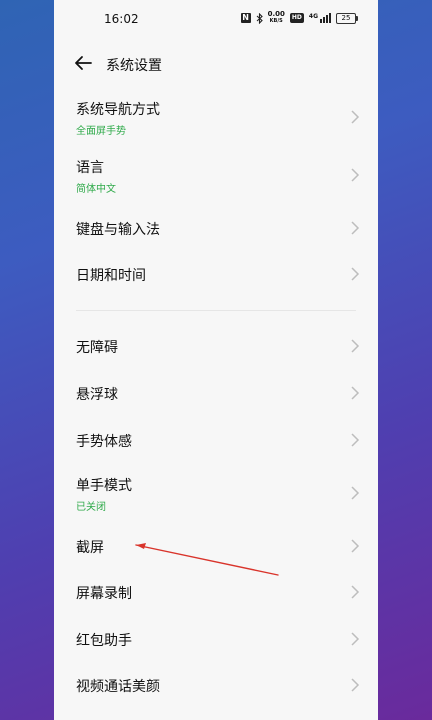 The height and width of the screenshot is (720, 432). Describe the element at coordinates (104, 641) in the screenshot. I see `setting-label: 红包助手` at that location.